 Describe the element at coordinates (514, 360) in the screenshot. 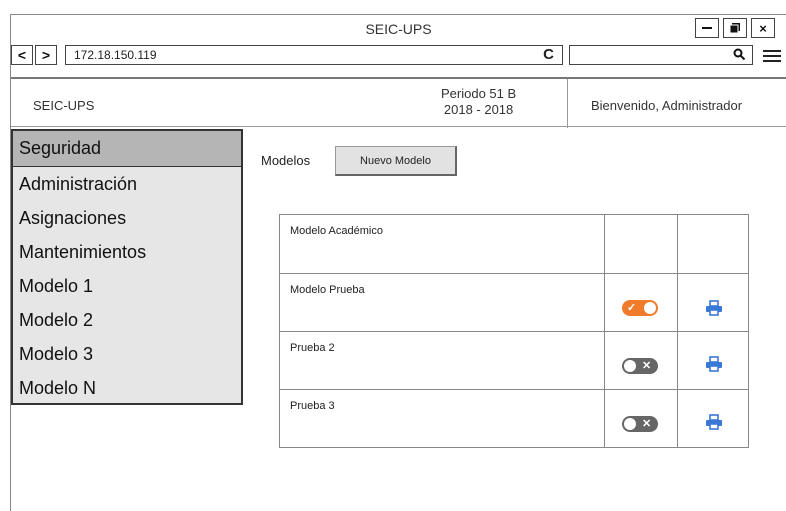

I see `table-row: Prueba 2 ✕` at that location.